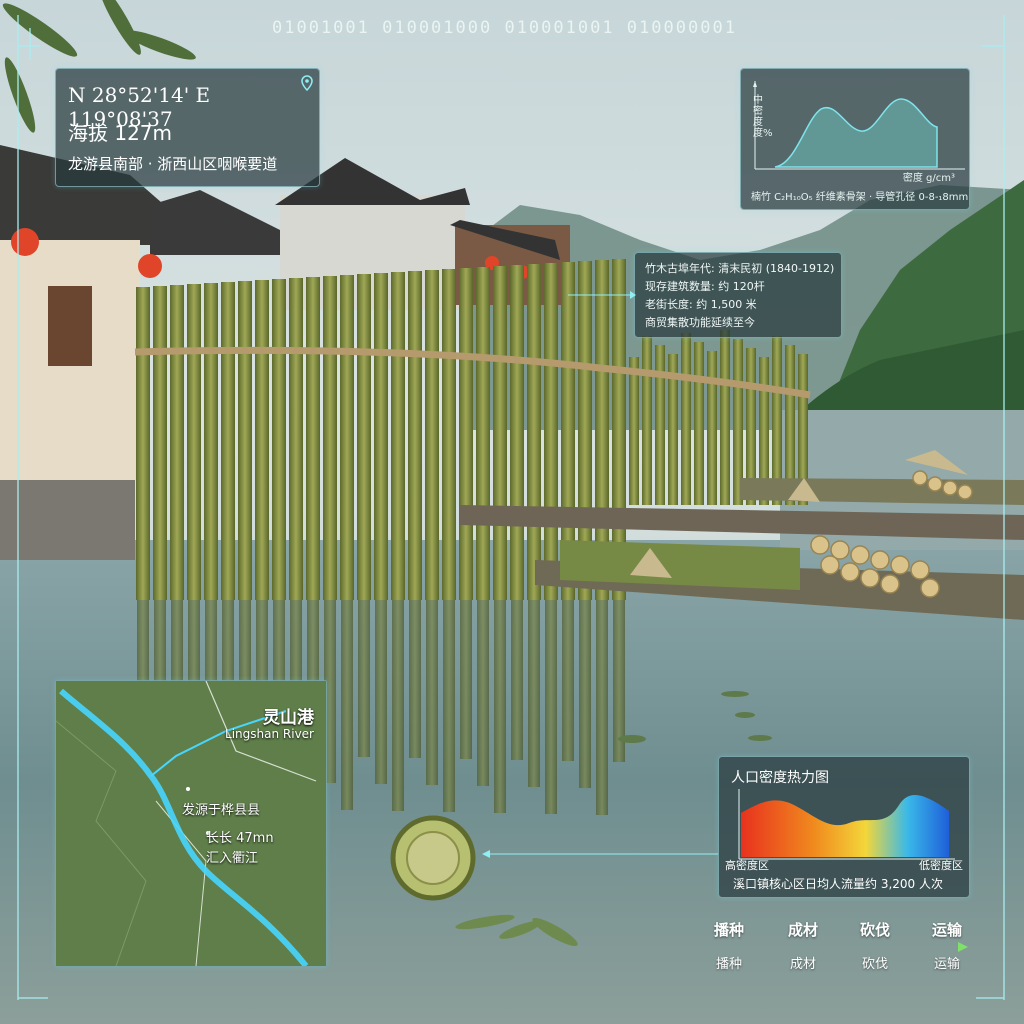 This screenshot has height=1024, width=1024. Describe the element at coordinates (803, 930) in the screenshot. I see `process-step-2: 成材` at that location.